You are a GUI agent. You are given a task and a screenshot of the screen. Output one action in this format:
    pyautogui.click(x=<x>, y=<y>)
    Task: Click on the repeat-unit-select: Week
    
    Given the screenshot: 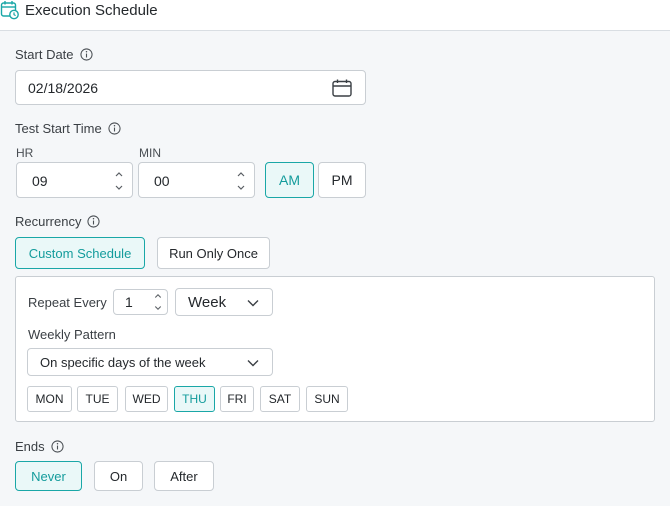 What is the action you would take?
    pyautogui.click(x=224, y=302)
    